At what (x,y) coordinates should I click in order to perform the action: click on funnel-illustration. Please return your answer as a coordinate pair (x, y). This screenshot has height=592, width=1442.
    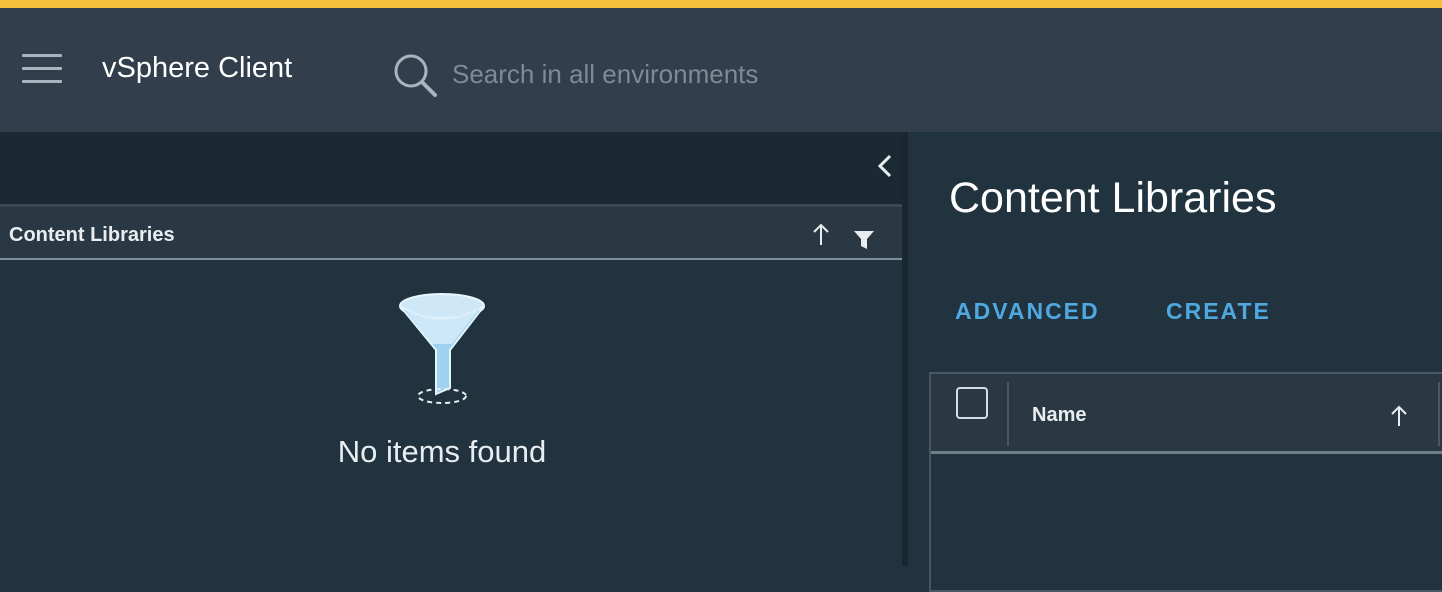
    Looking at the image, I should click on (442, 348).